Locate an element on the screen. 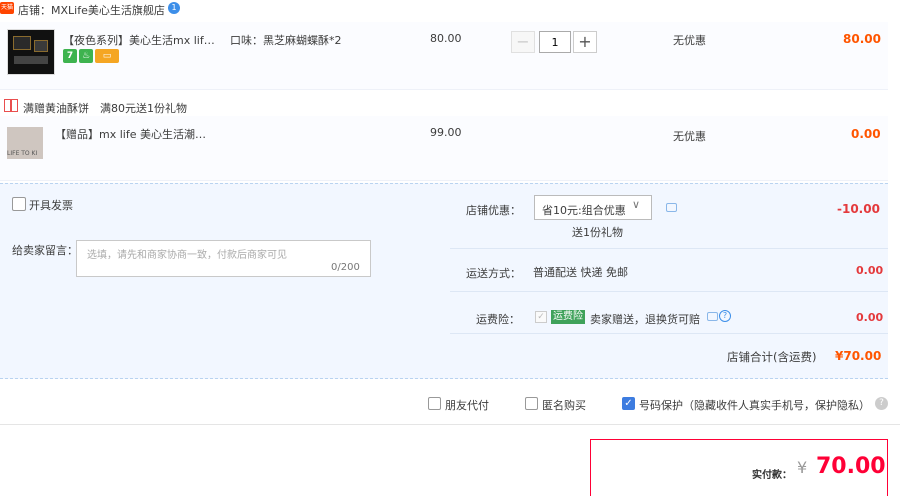  insurance-cost: 0.00 is located at coordinates (870, 317).